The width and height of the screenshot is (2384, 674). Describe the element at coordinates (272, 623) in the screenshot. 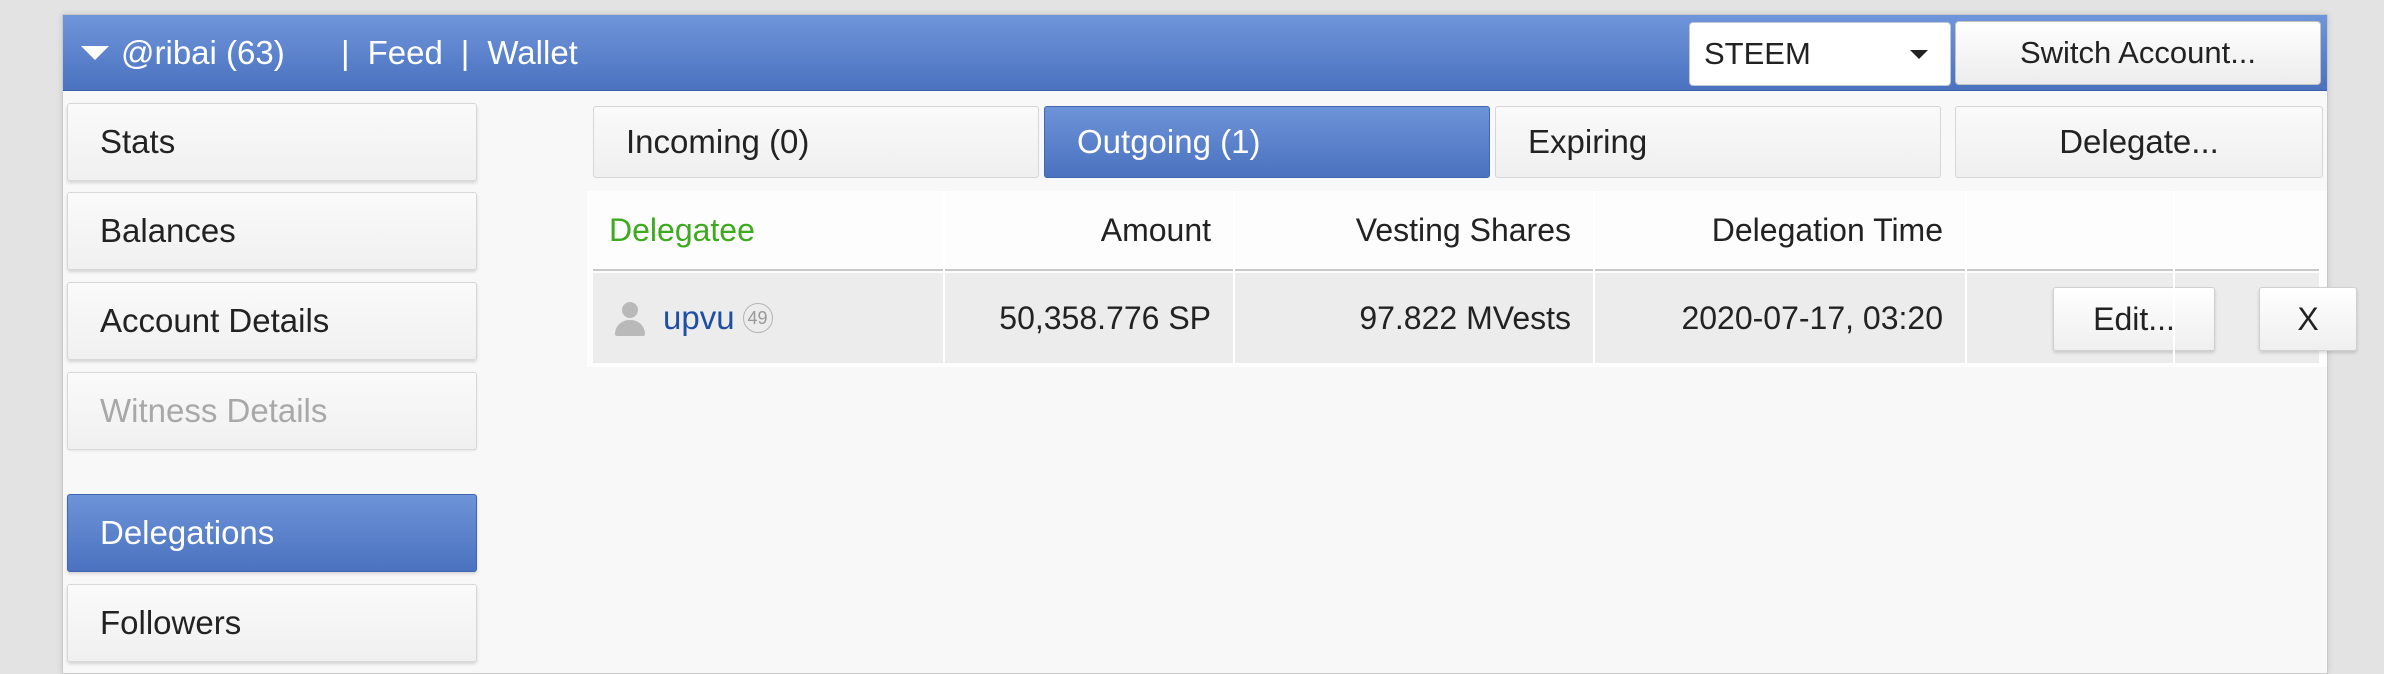

I see `sidebar-item-followers: Followers` at that location.